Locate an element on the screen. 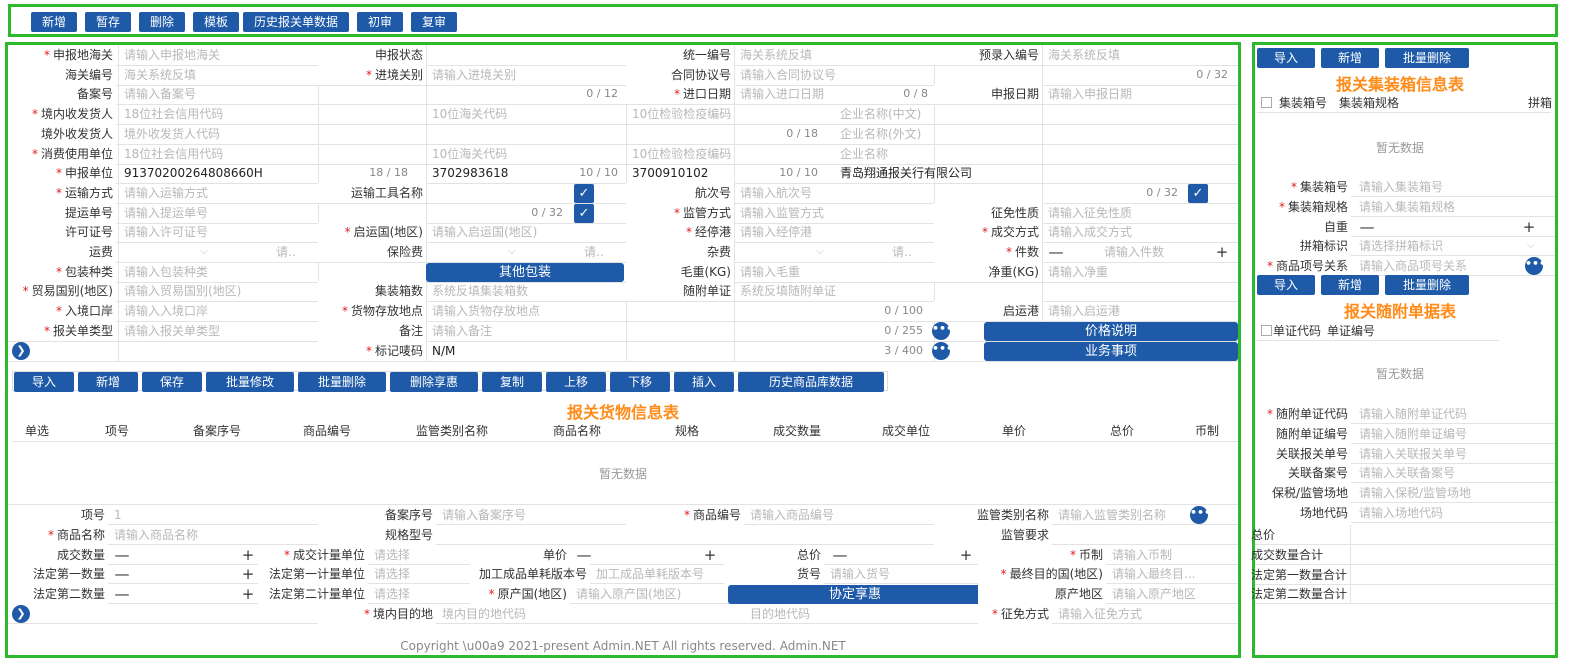 The image size is (1588, 668). action-button: 业务事项 is located at coordinates (1111, 351).